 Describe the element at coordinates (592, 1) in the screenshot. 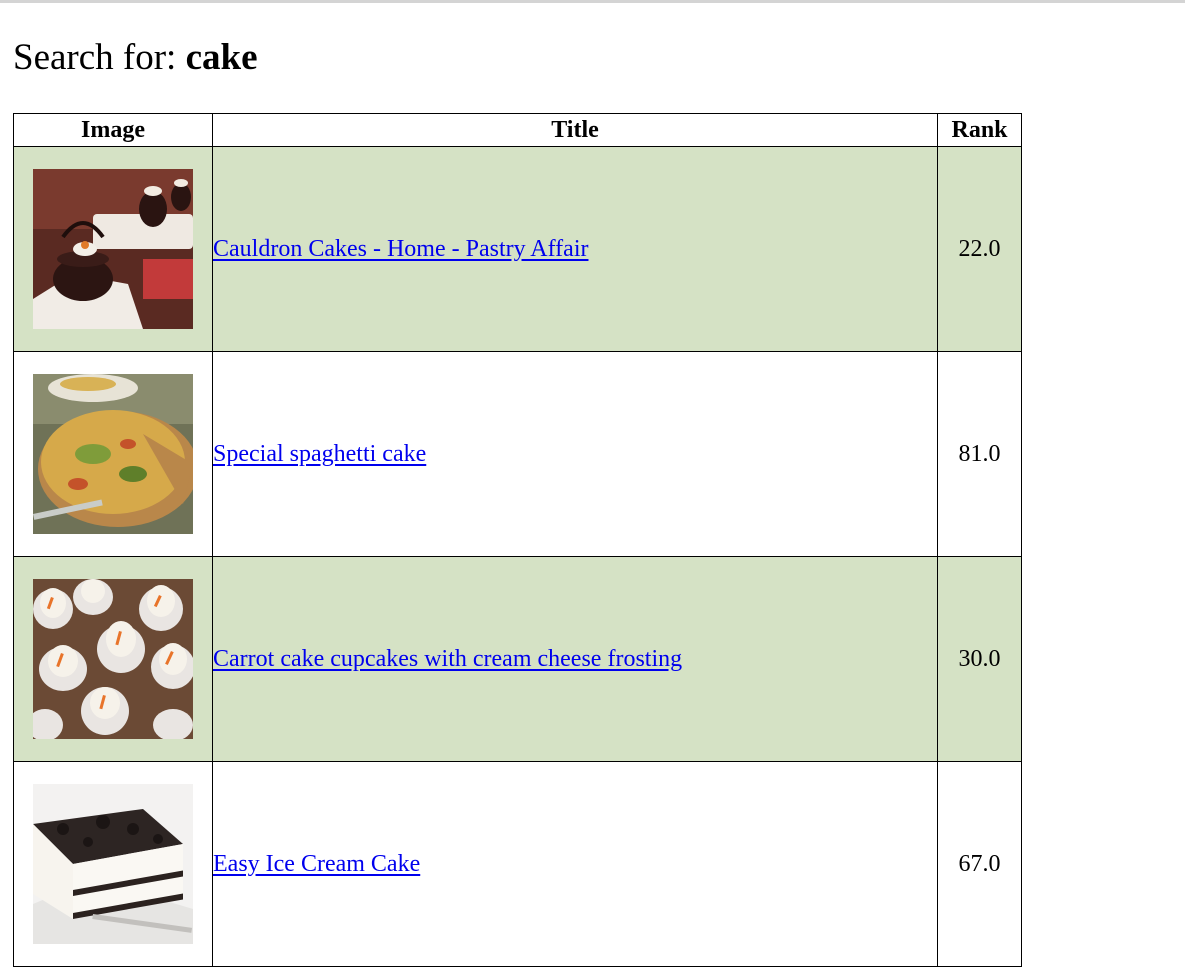

I see `browser-top-border` at that location.